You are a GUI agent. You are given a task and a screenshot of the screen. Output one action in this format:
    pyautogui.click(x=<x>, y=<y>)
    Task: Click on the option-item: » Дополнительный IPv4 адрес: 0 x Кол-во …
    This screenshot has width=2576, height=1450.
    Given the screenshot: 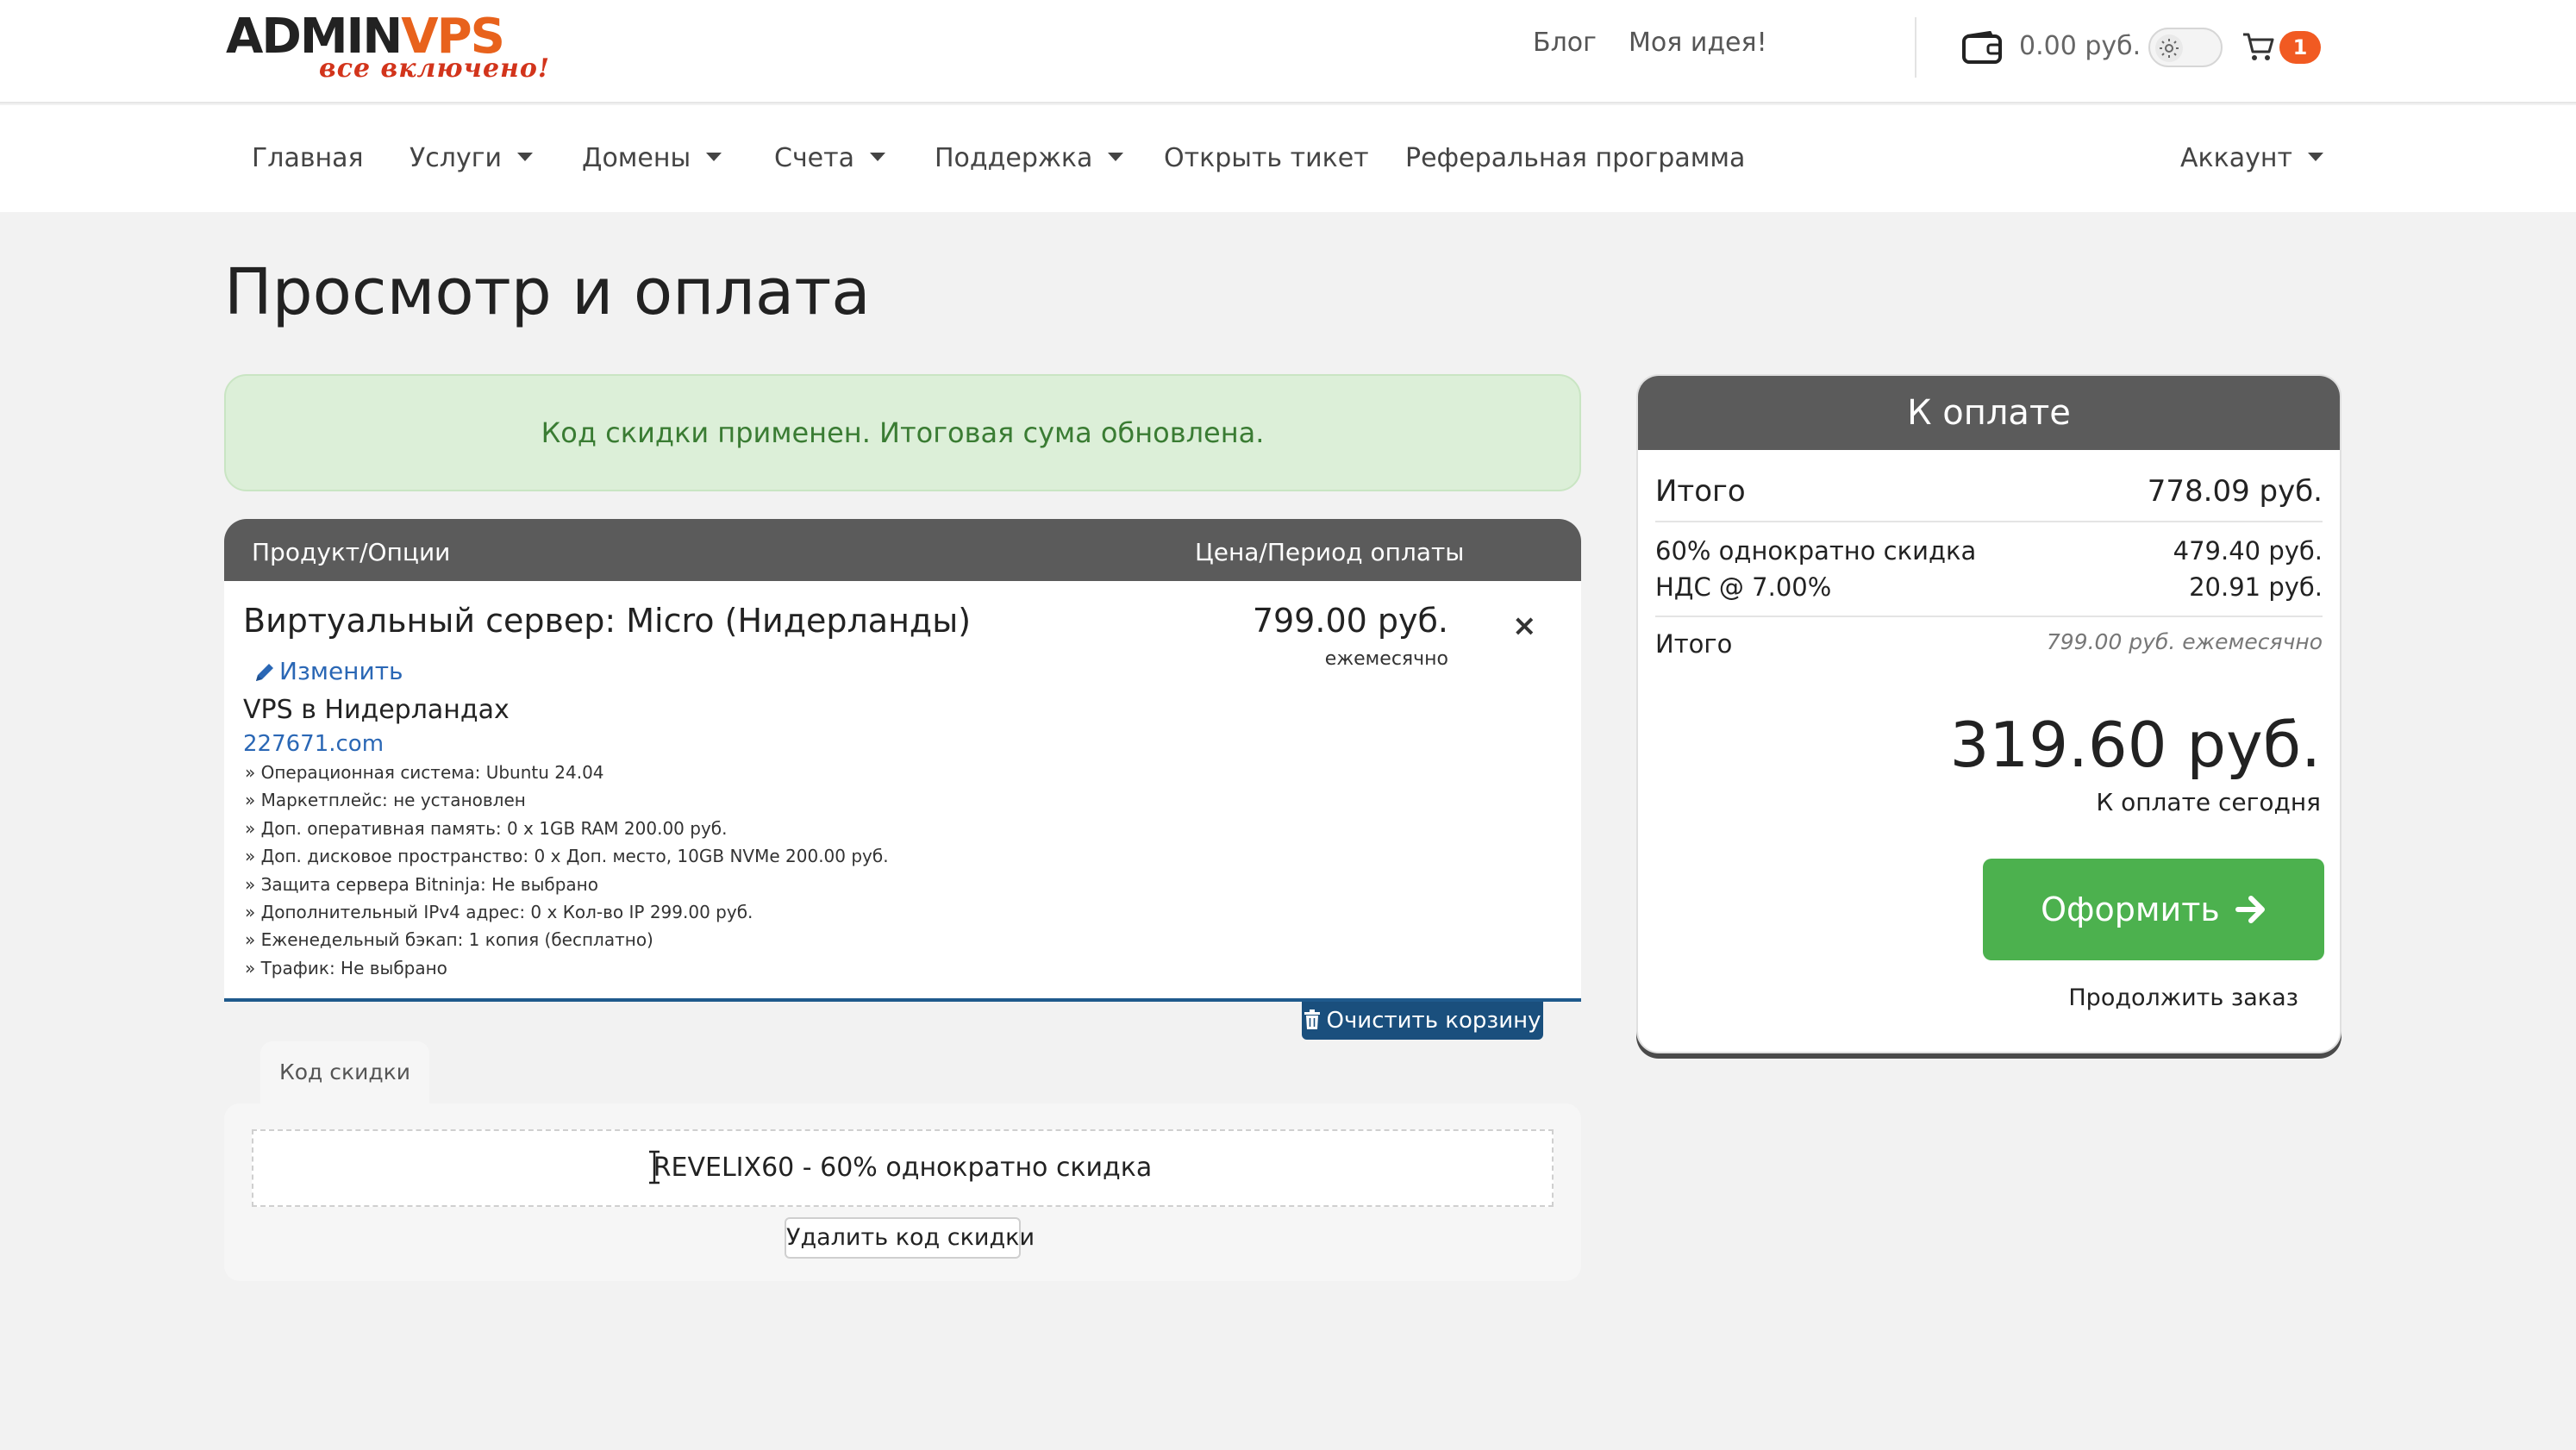 What is the action you would take?
    pyautogui.click(x=499, y=912)
    